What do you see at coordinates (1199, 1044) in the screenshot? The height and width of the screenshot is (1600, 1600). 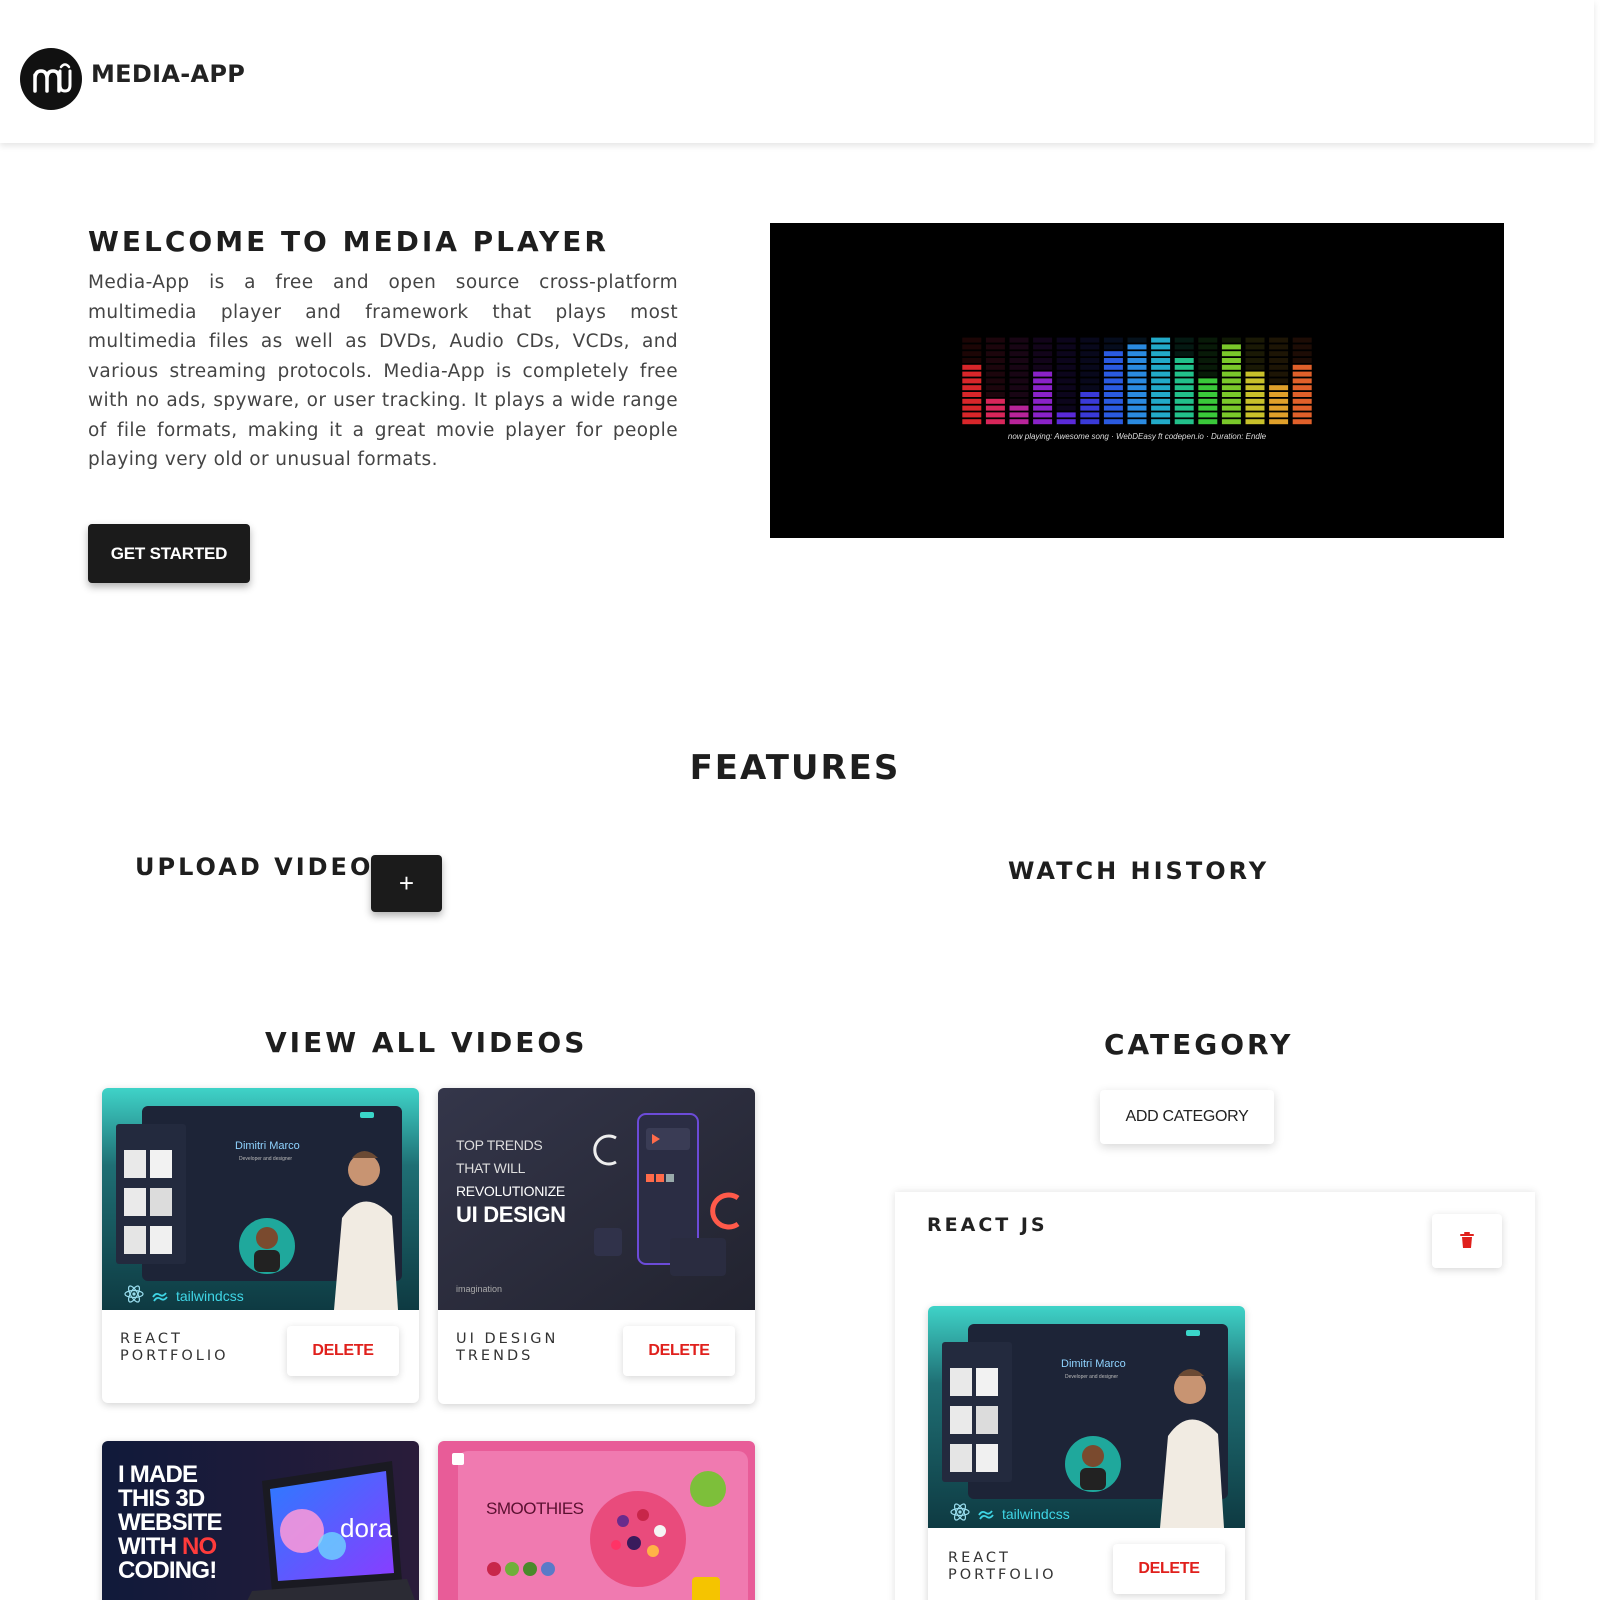 I see `category-title: CATEGORY` at bounding box center [1199, 1044].